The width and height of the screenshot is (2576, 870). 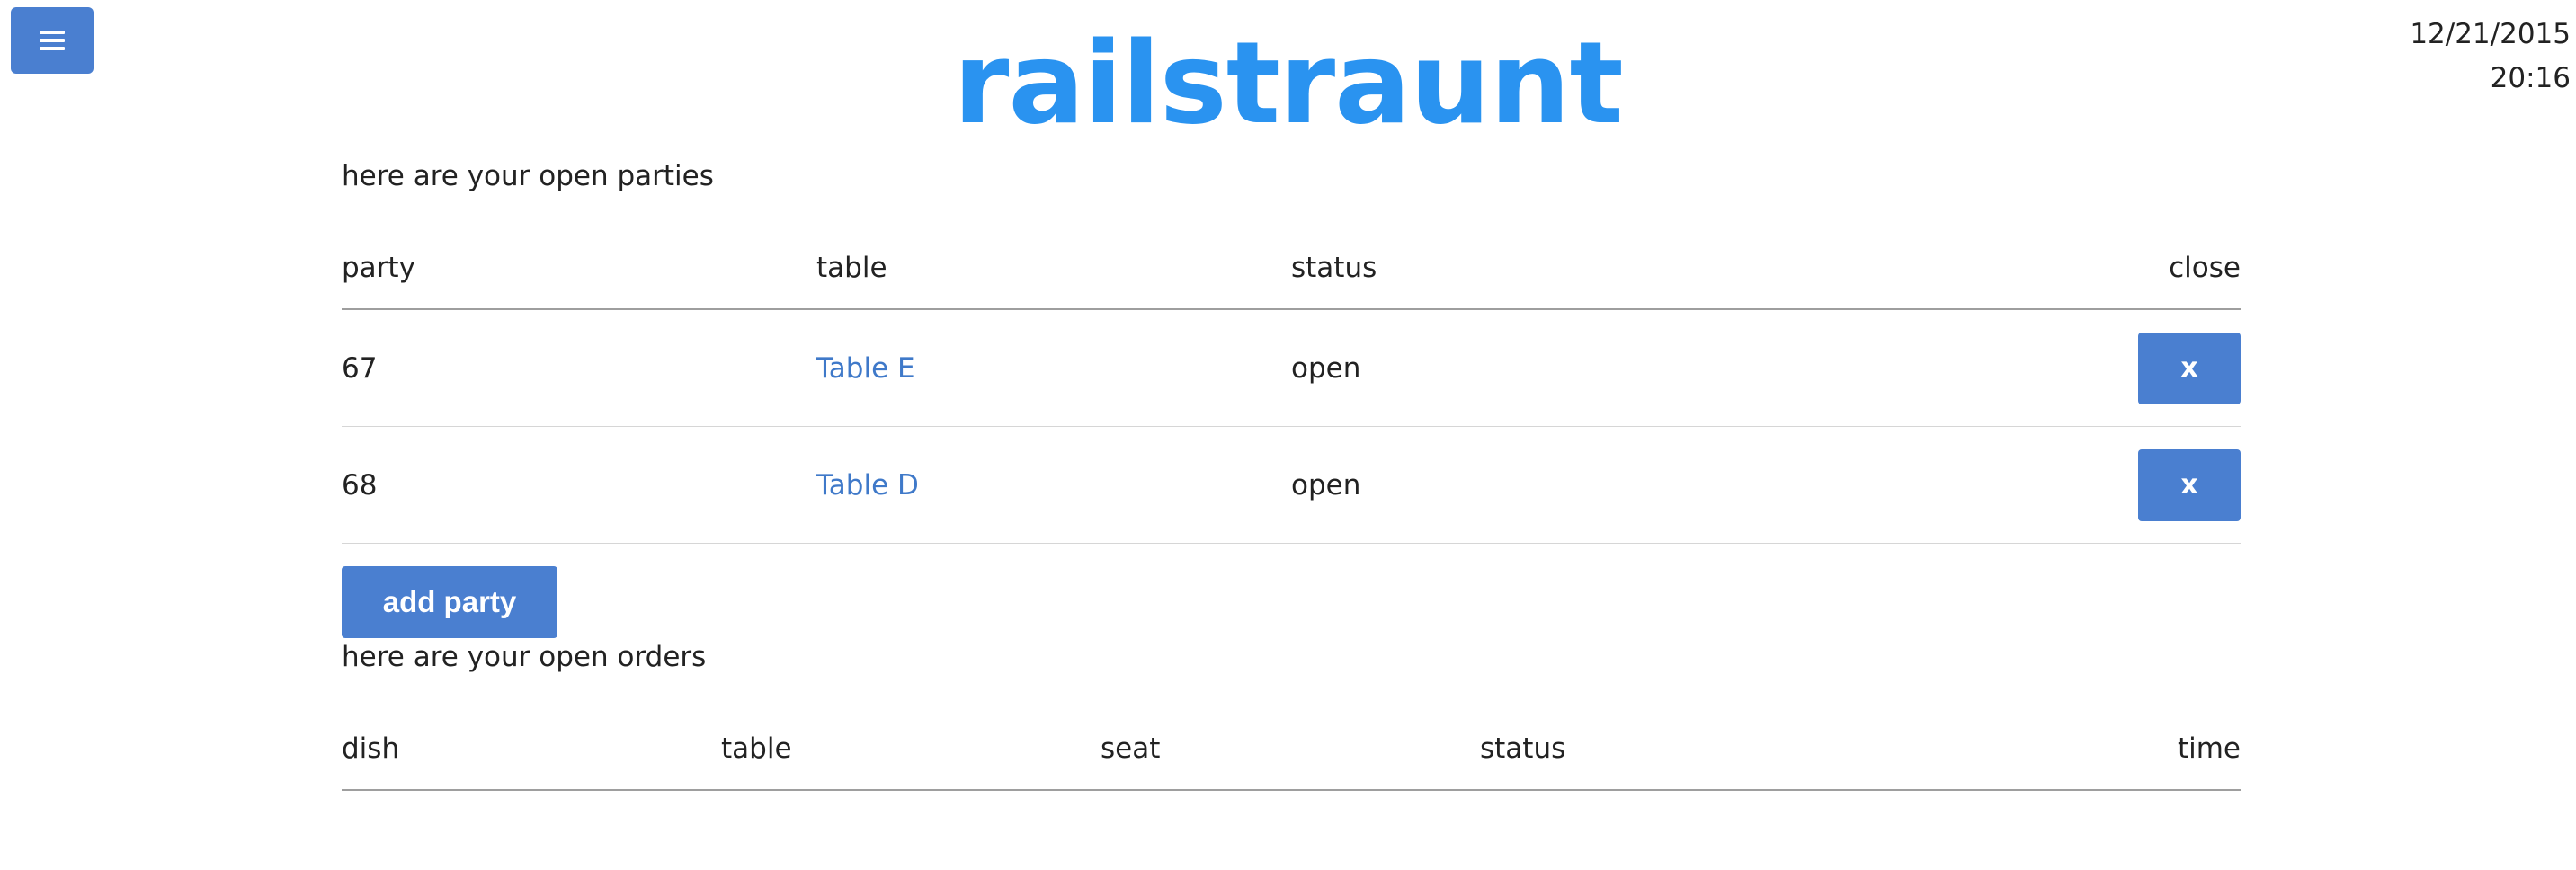 What do you see at coordinates (528, 176) in the screenshot?
I see `parties-heading: here are your open parties` at bounding box center [528, 176].